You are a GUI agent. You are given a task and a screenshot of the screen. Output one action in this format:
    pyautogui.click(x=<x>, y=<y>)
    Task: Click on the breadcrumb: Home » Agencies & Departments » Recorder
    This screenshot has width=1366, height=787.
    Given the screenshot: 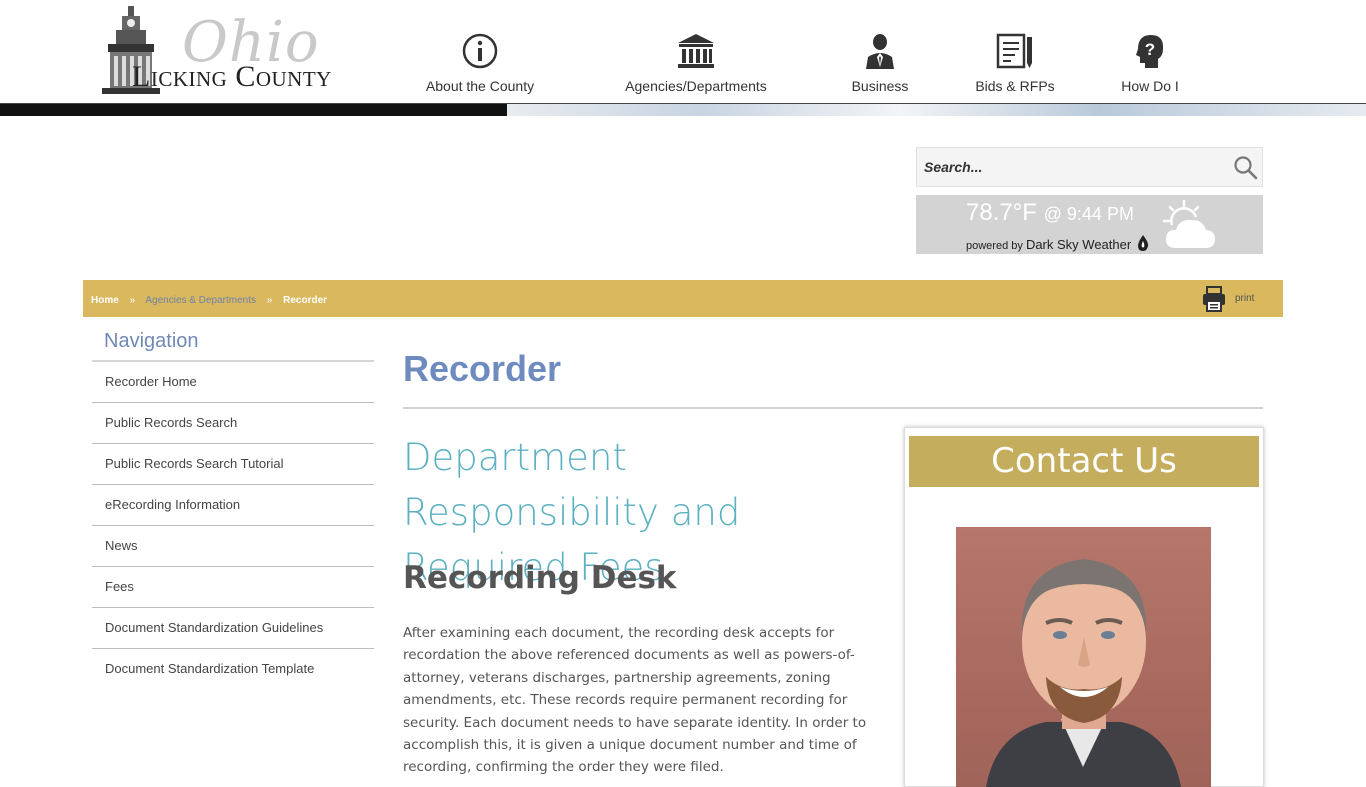 What is the action you would take?
    pyautogui.click(x=213, y=300)
    